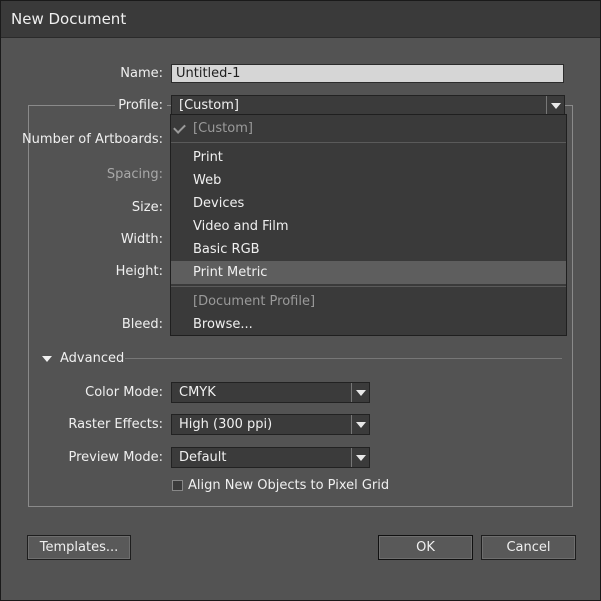 This screenshot has height=601, width=601. I want to click on title-bar: New Document, so click(300, 19).